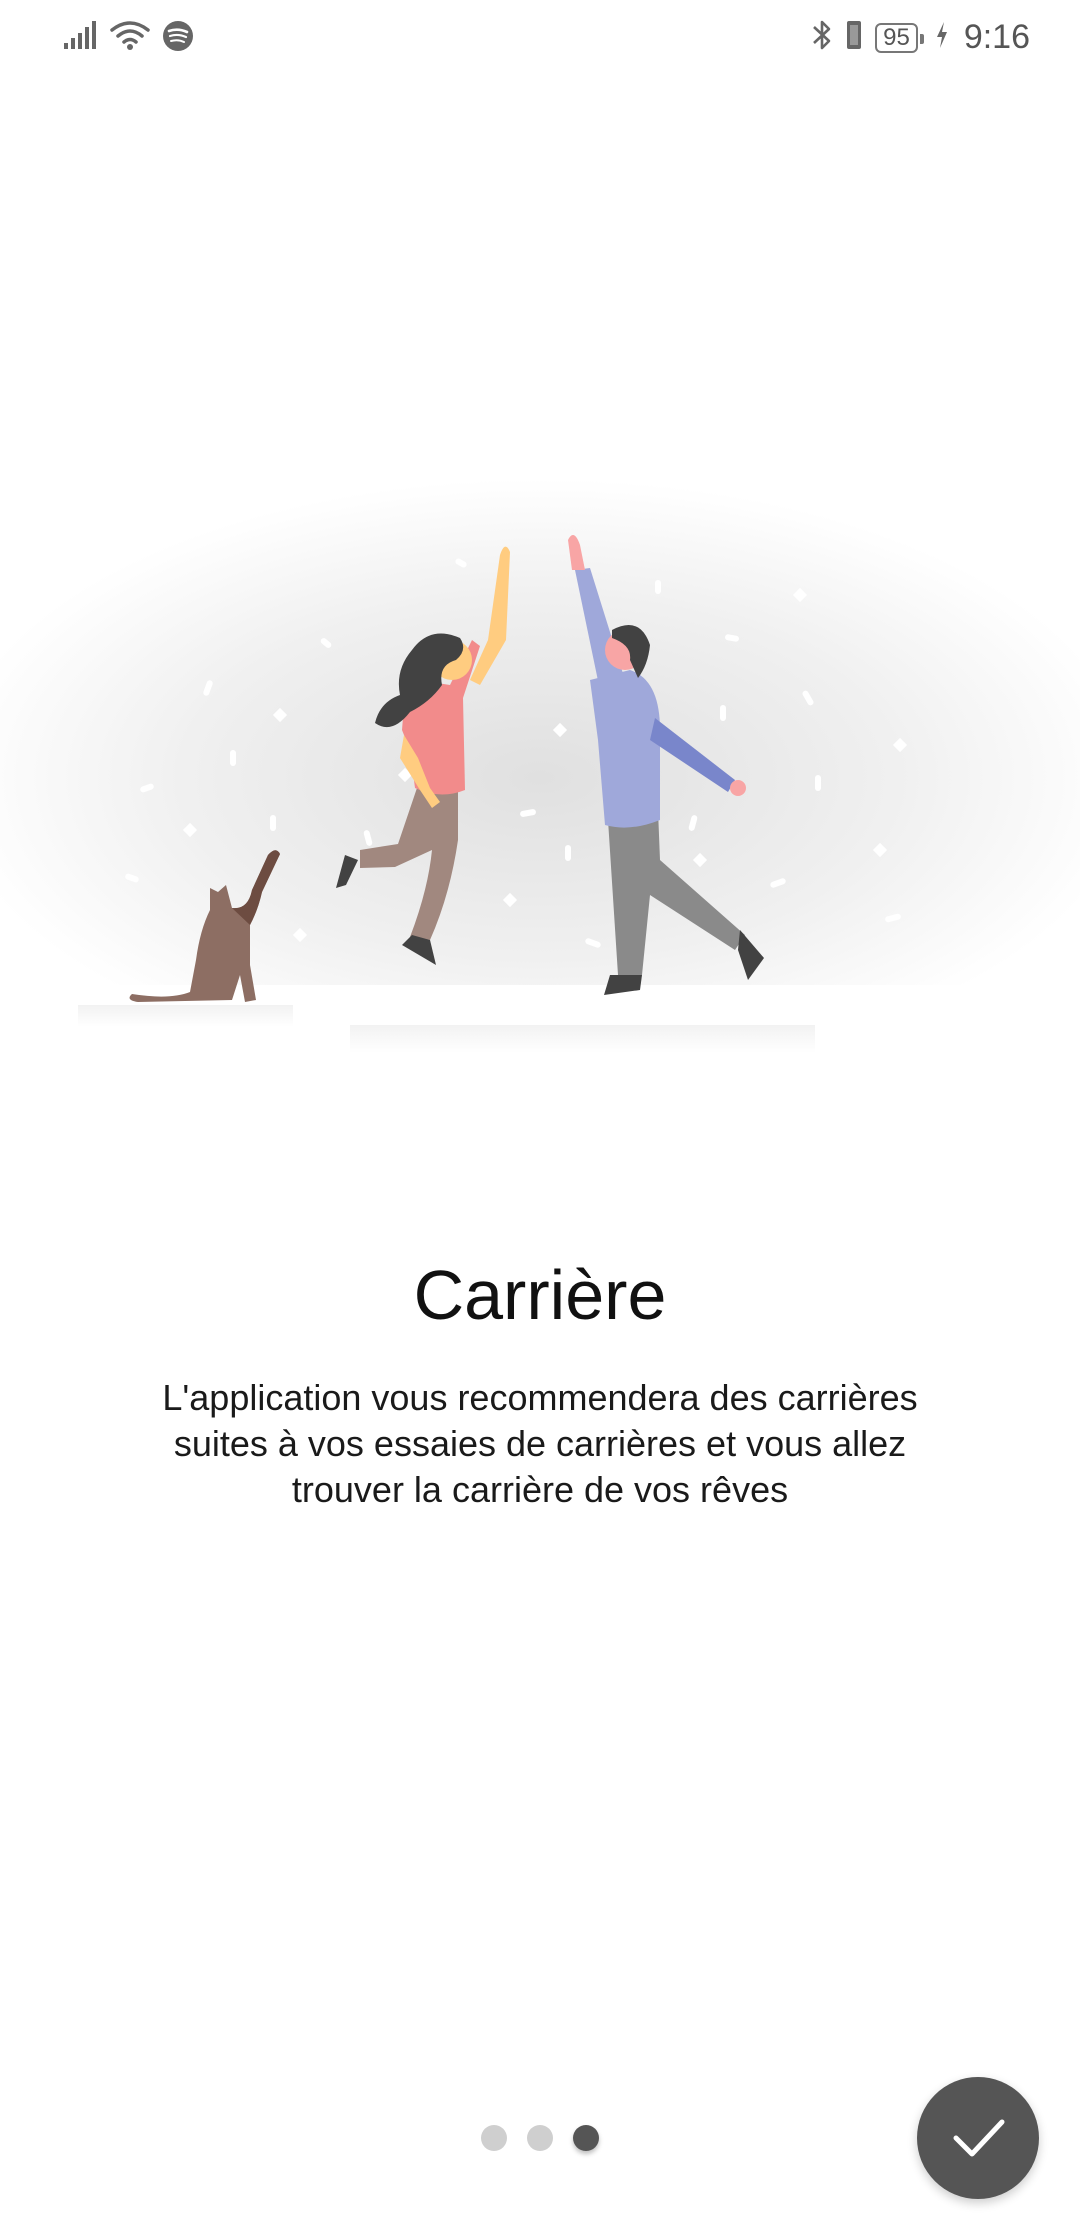  What do you see at coordinates (996, 37) in the screenshot?
I see `status-time: 9:16` at bounding box center [996, 37].